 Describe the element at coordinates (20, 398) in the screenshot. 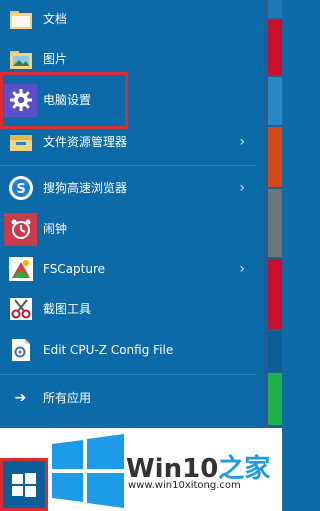

I see `arrow-right-icon: ➔` at that location.